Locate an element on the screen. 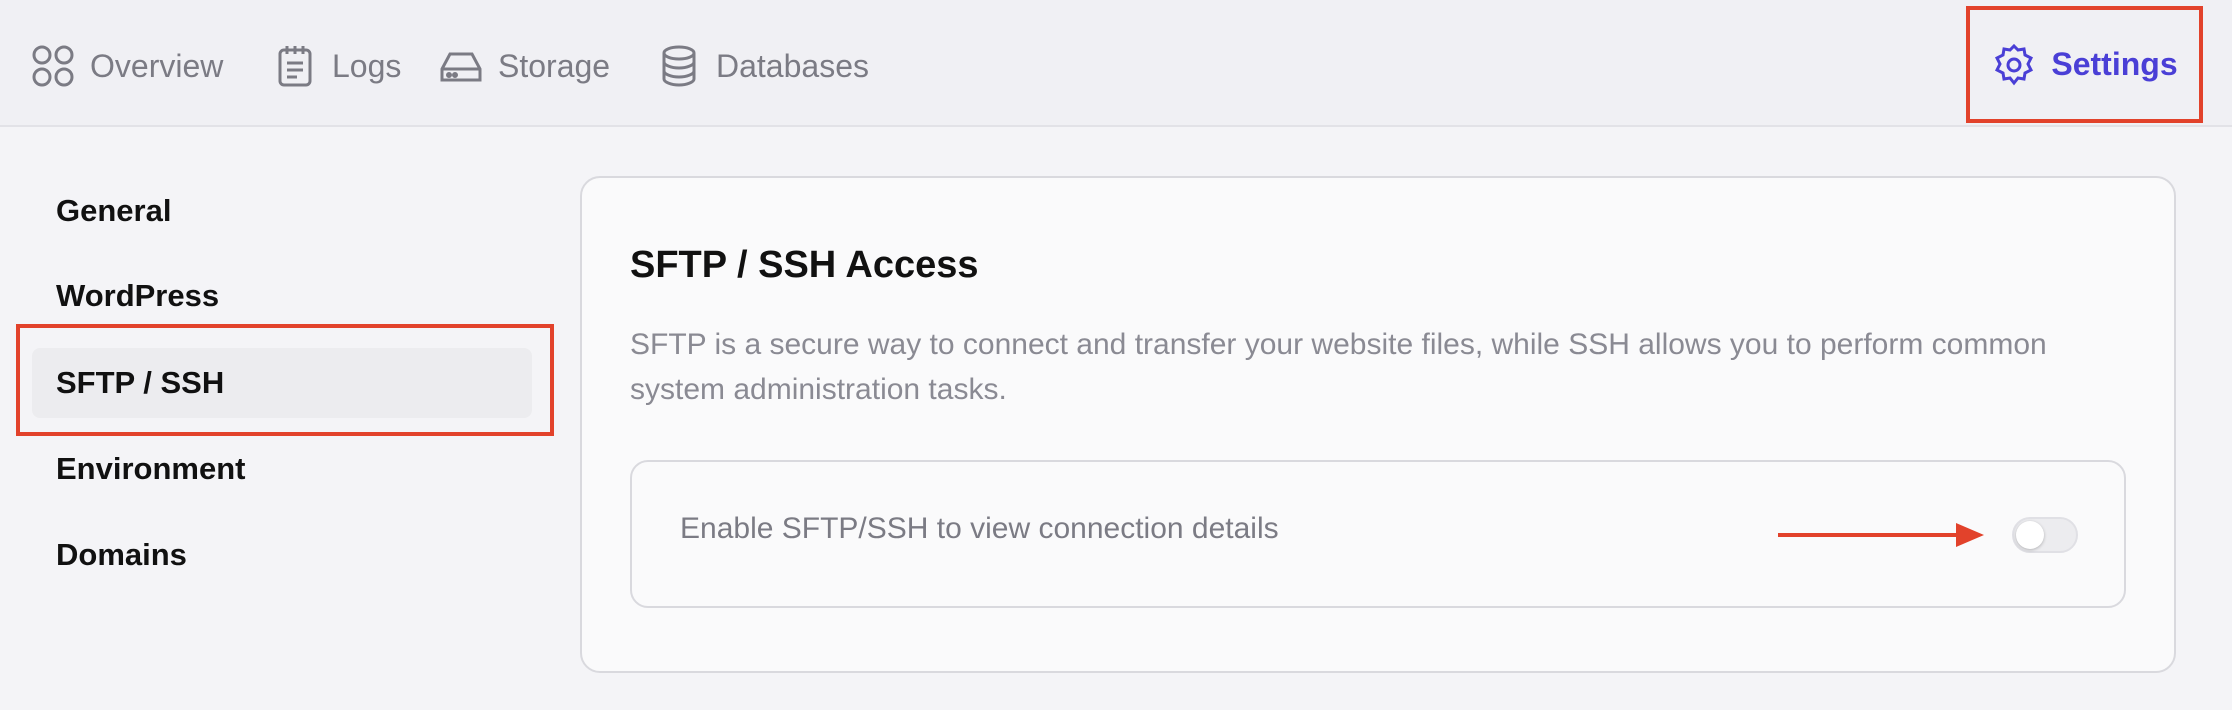 The image size is (2232, 710). nav-overview: Overview is located at coordinates (126, 66).